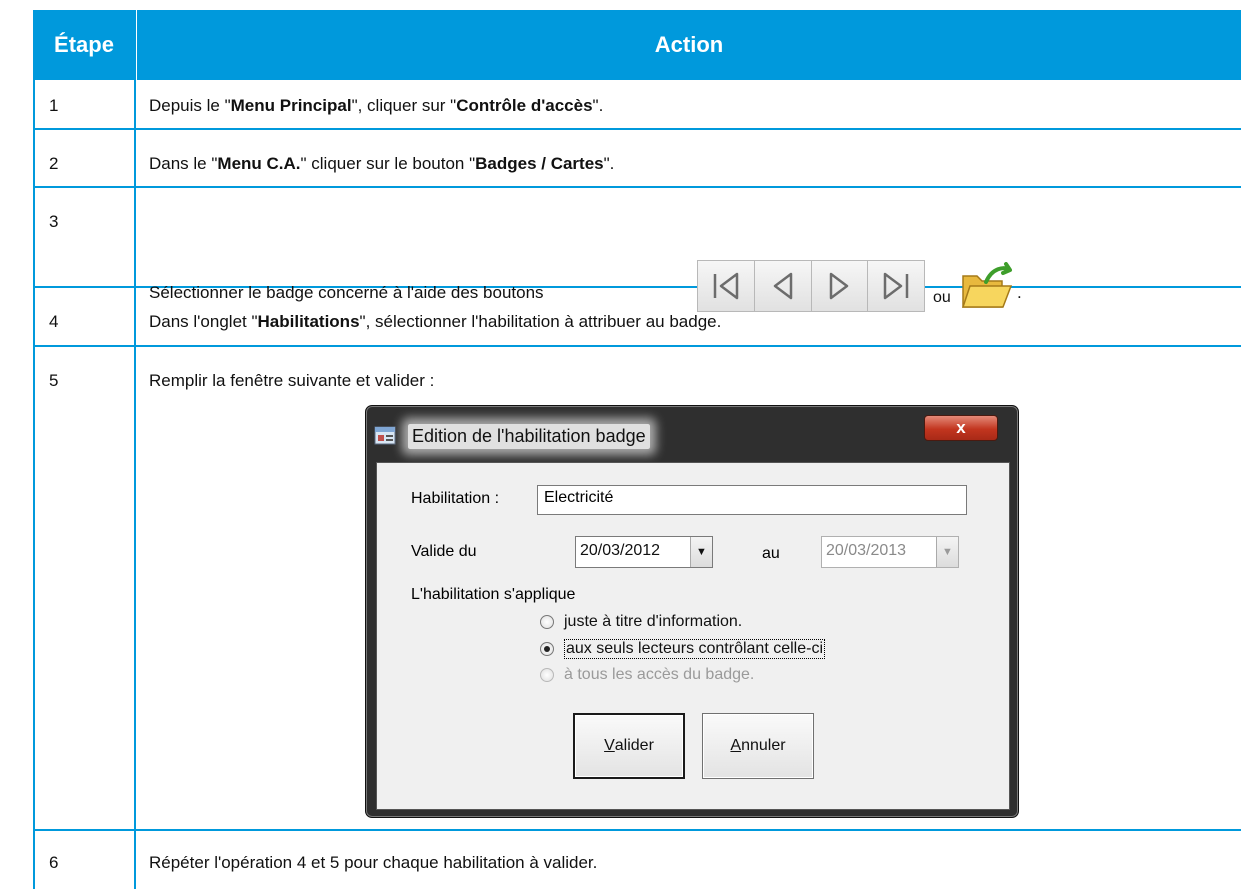 The height and width of the screenshot is (889, 1242). Describe the element at coordinates (683, 649) in the screenshot. I see `option-readers-only: aux seuls lecteurs contrôlant celle-ci` at that location.